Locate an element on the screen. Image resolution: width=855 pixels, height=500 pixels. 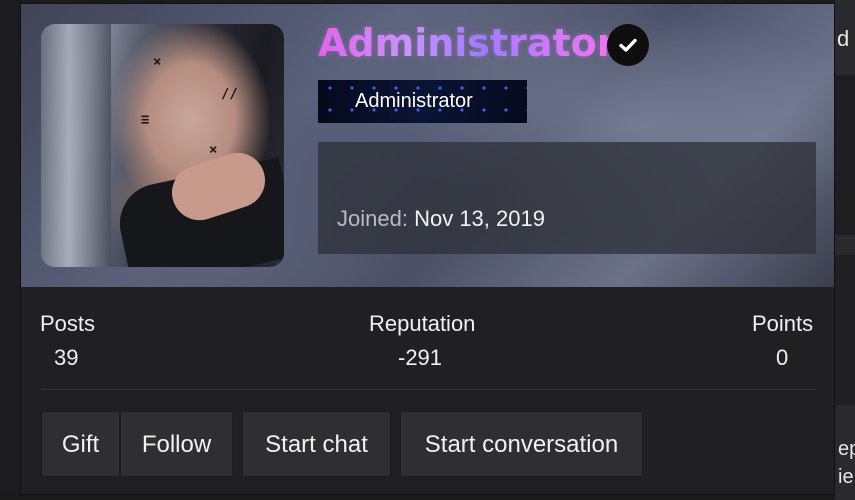
background-text: d is located at coordinates (843, 38).